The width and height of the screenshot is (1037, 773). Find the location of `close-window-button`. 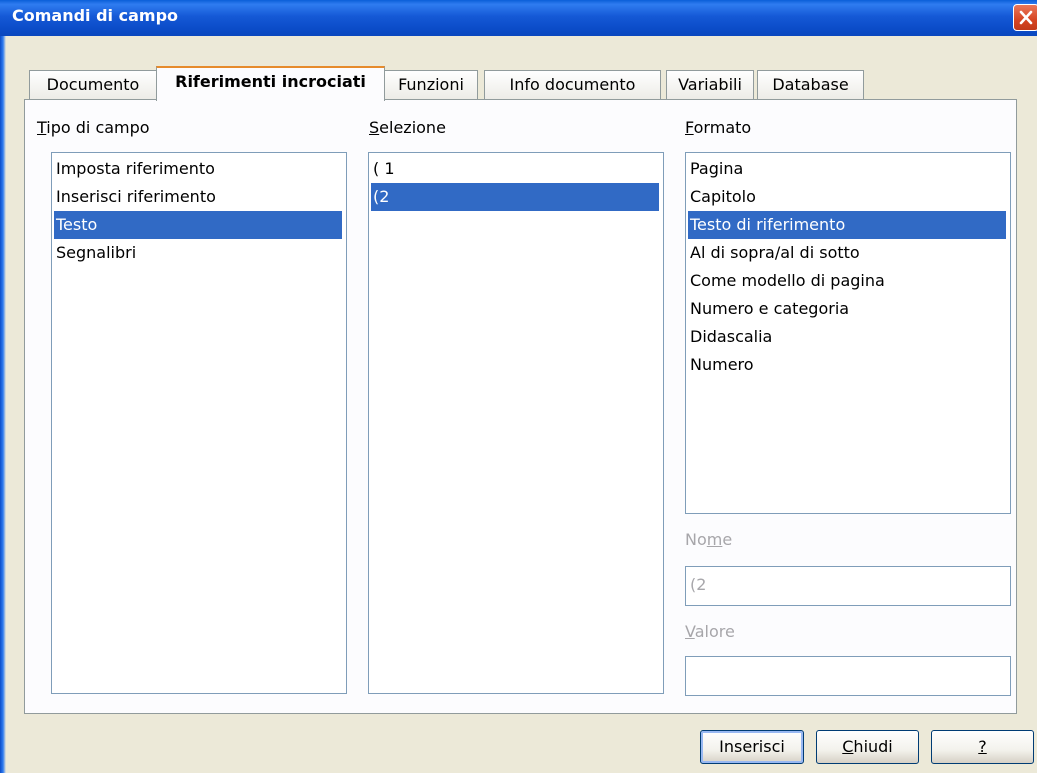

close-window-button is located at coordinates (1025, 17).